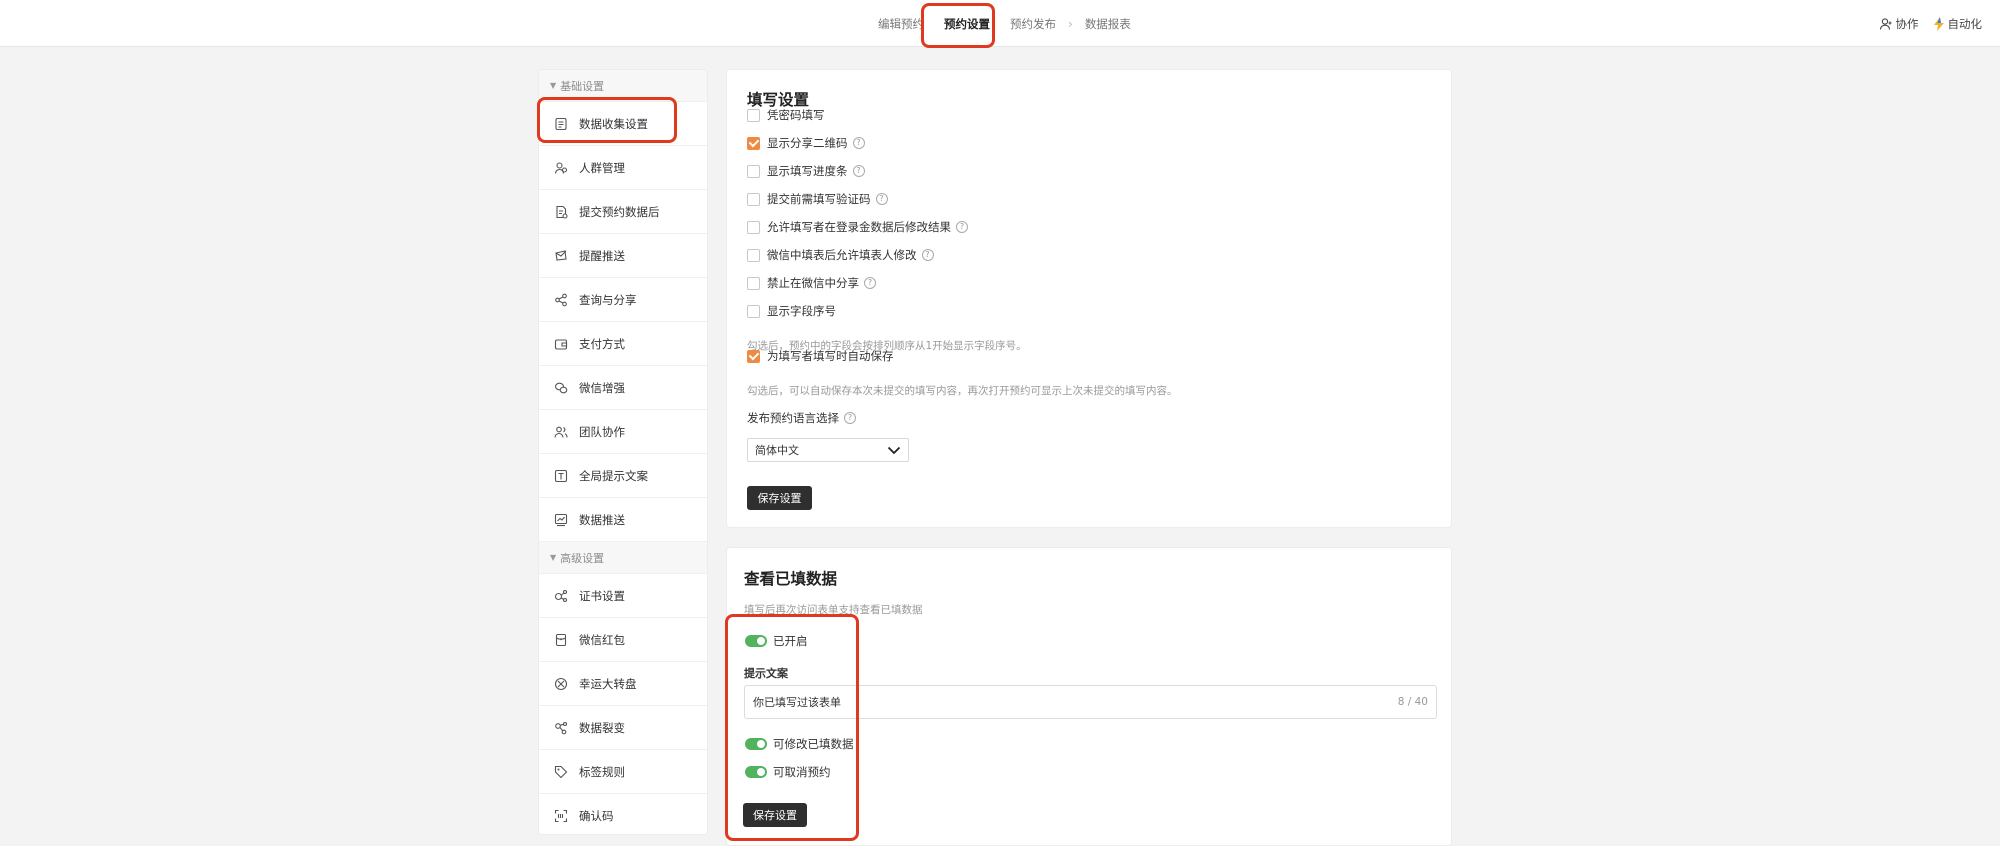 This screenshot has height=846, width=2000. Describe the element at coordinates (817, 199) in the screenshot. I see `option-row: 提交前需填写验证码?` at that location.